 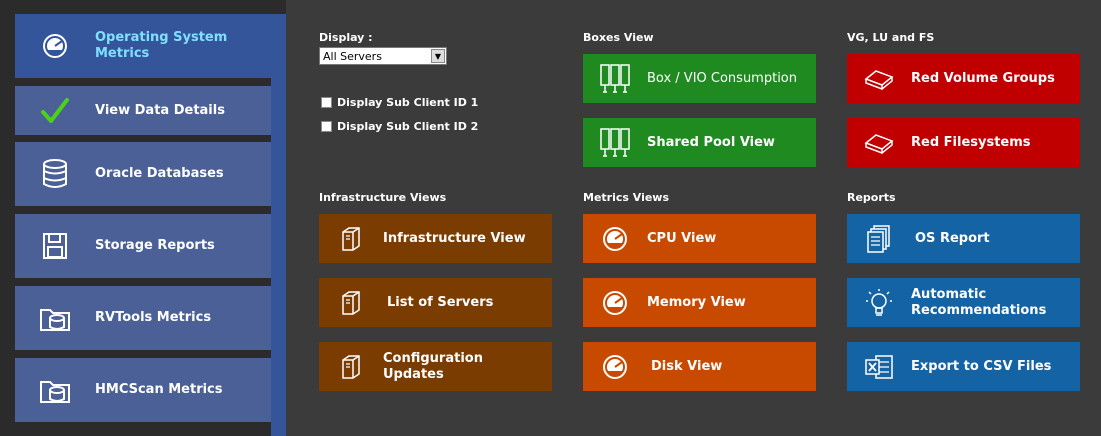 I want to click on export-to-csv-files-button: Export to CSV Files, so click(x=963, y=366).